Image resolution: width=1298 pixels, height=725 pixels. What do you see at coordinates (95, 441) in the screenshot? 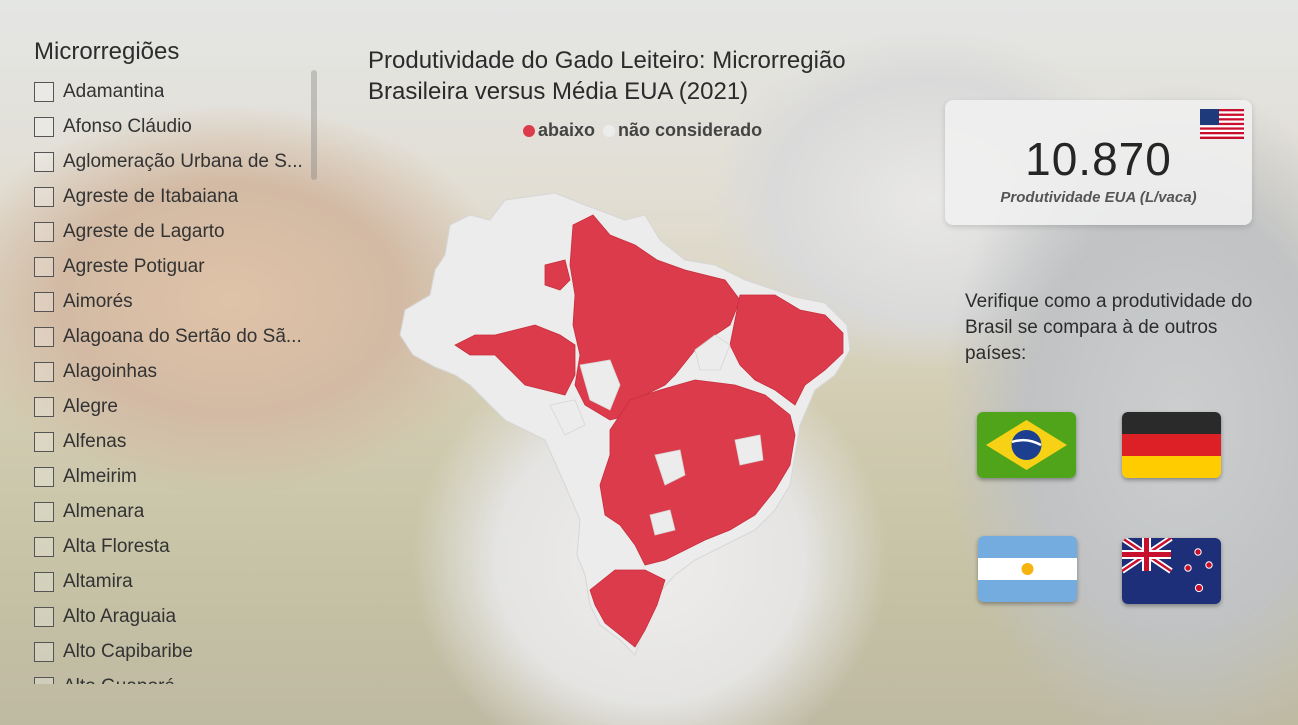
I see `slicer-item-label: Alfenas` at bounding box center [95, 441].